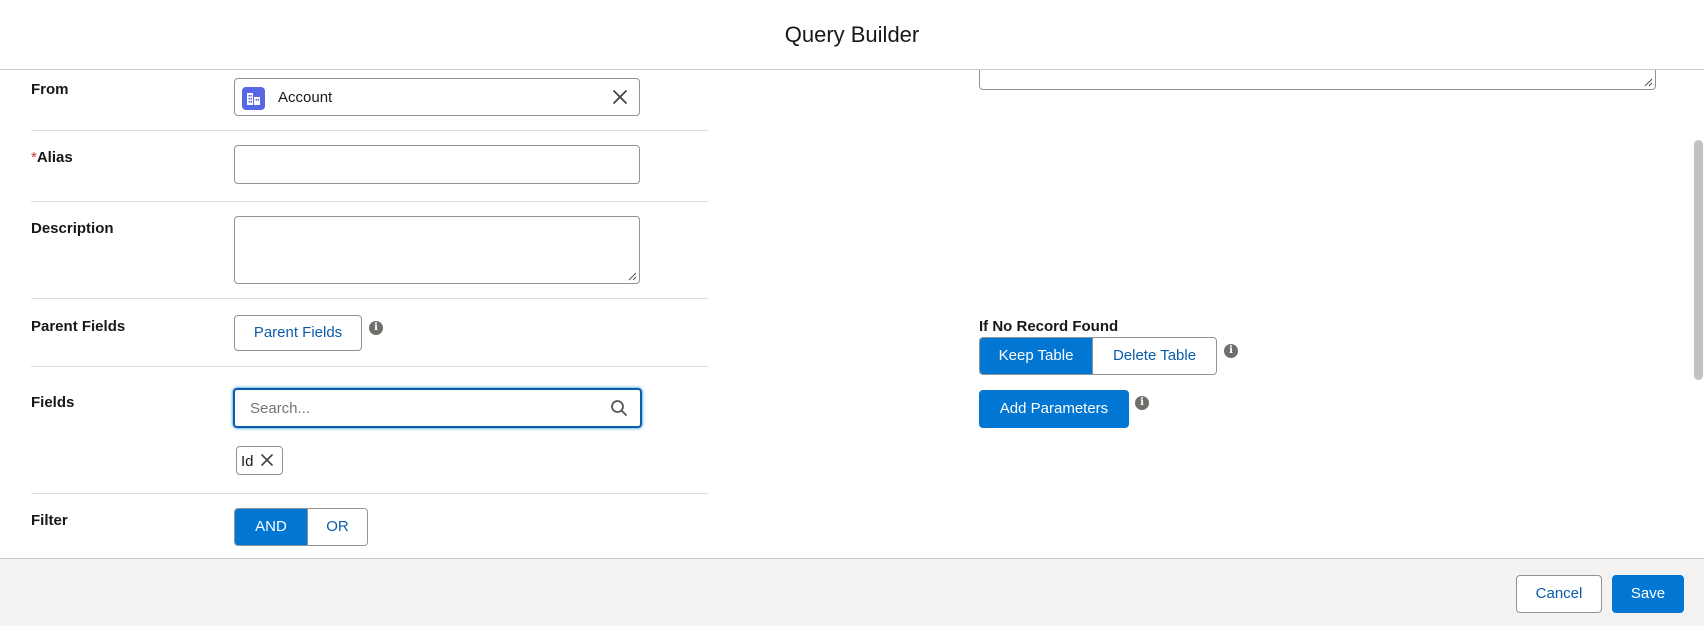 The width and height of the screenshot is (1704, 626). Describe the element at coordinates (437, 250) in the screenshot. I see `description-textarea` at that location.